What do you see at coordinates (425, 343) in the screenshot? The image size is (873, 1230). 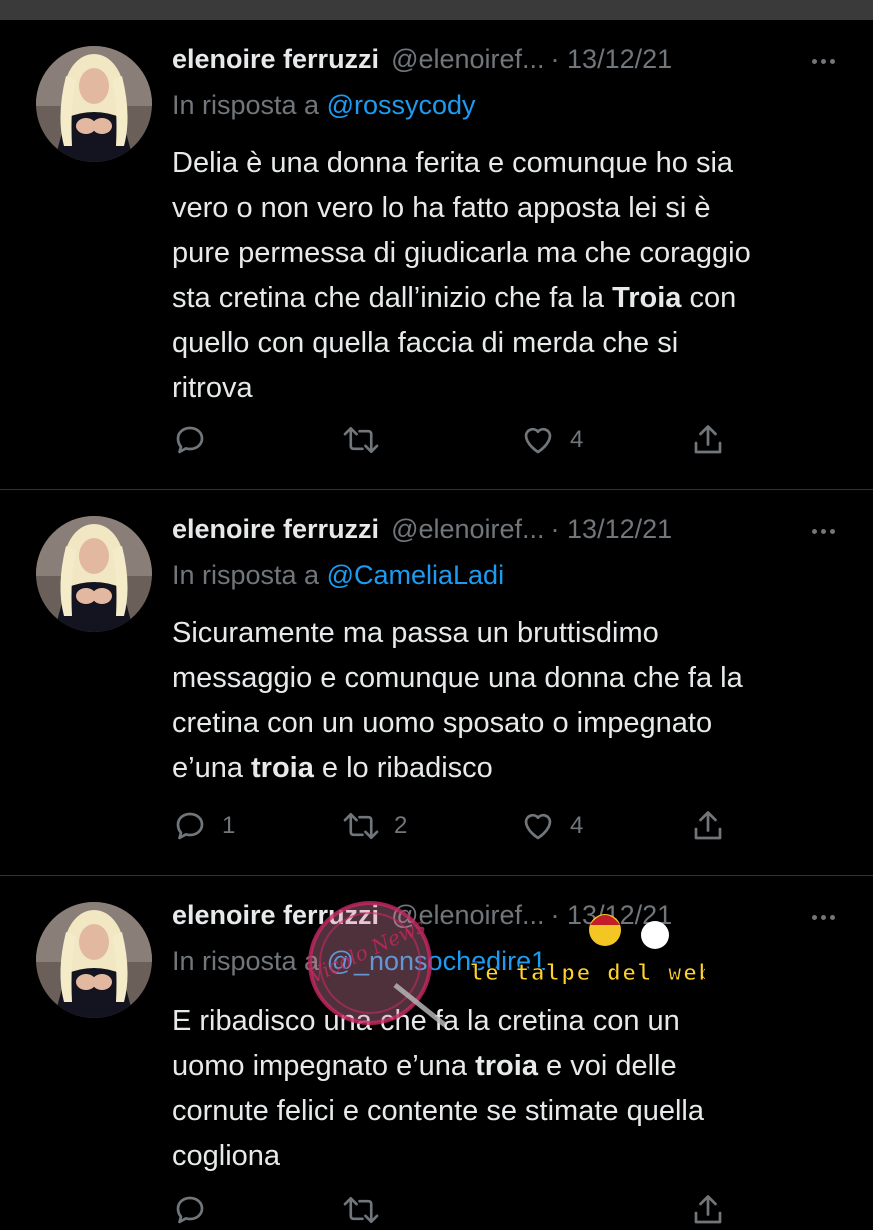 I see `text-line: quello con quella faccia di merda che si` at bounding box center [425, 343].